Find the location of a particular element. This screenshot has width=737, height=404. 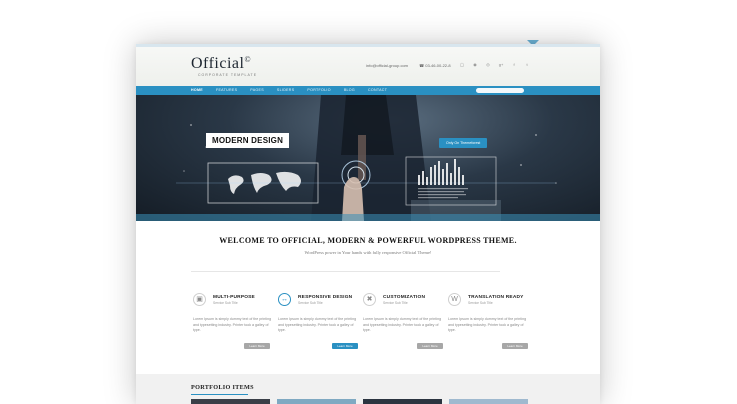

logo-text: Official is located at coordinates (218, 63).